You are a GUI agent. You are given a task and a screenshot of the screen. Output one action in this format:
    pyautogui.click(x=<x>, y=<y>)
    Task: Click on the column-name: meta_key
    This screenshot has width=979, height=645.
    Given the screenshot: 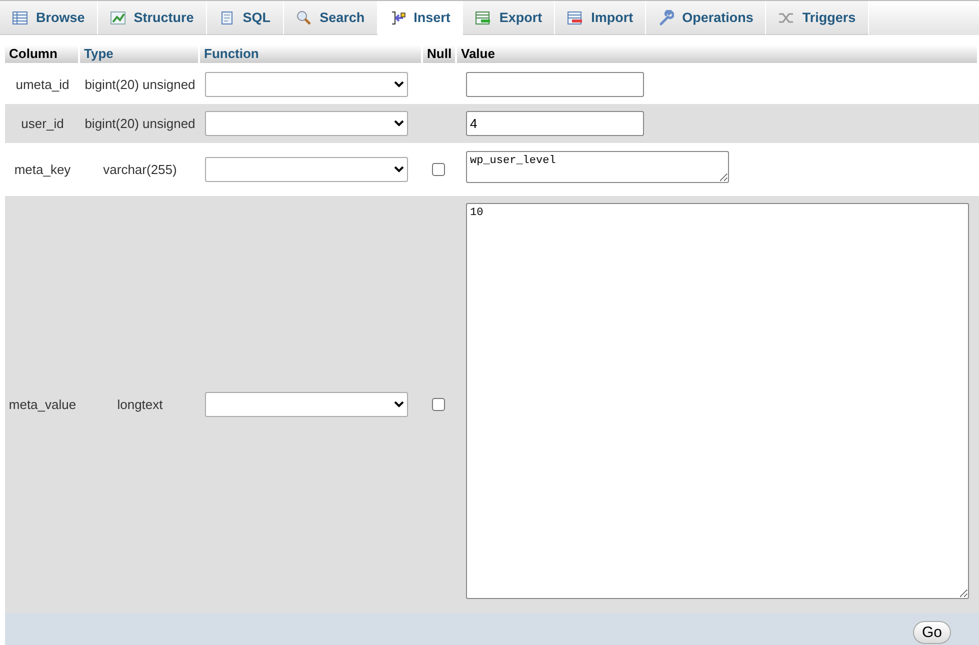 What is the action you would take?
    pyautogui.click(x=42, y=169)
    